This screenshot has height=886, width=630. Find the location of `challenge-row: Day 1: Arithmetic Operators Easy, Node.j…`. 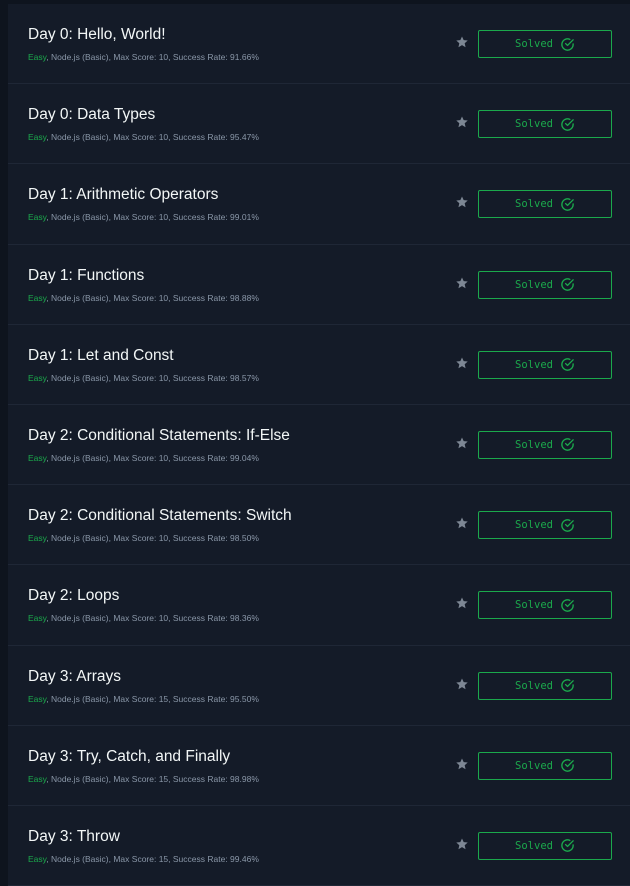

challenge-row: Day 1: Arithmetic Operators Easy, Node.j… is located at coordinates (319, 204).